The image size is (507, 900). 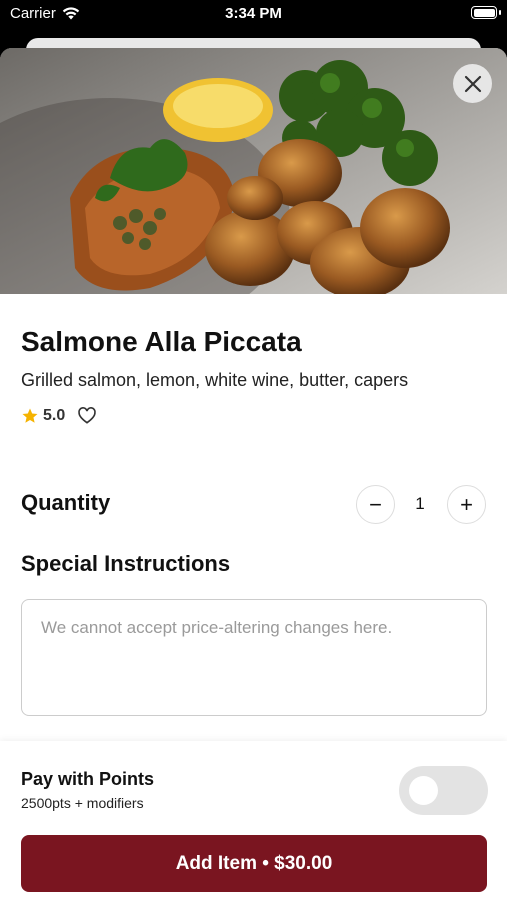 What do you see at coordinates (254, 657) in the screenshot?
I see `special-instructions-input` at bounding box center [254, 657].